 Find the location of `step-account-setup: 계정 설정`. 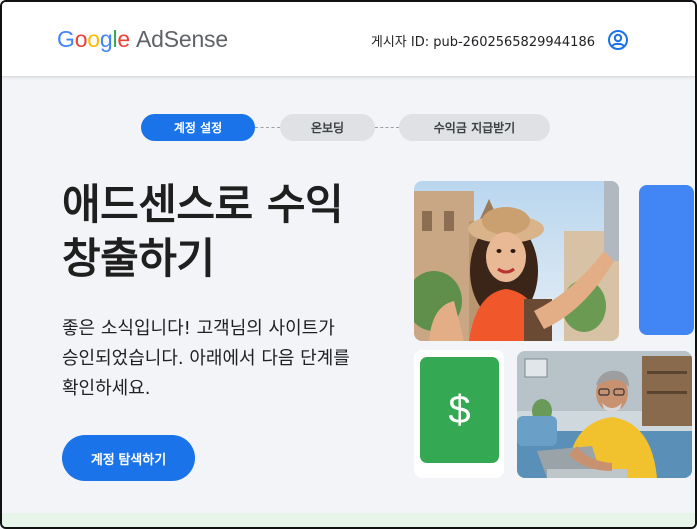

step-account-setup: 계정 설정 is located at coordinates (198, 127).